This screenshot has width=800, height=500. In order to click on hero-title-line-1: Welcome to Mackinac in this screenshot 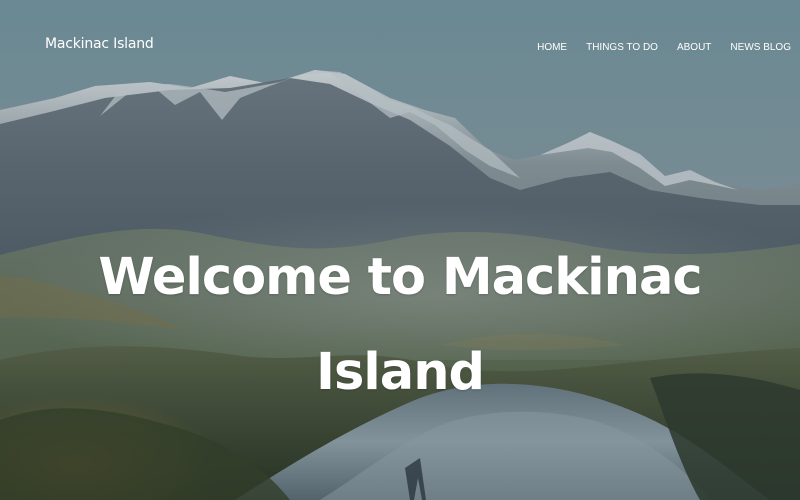, I will do `click(400, 277)`.